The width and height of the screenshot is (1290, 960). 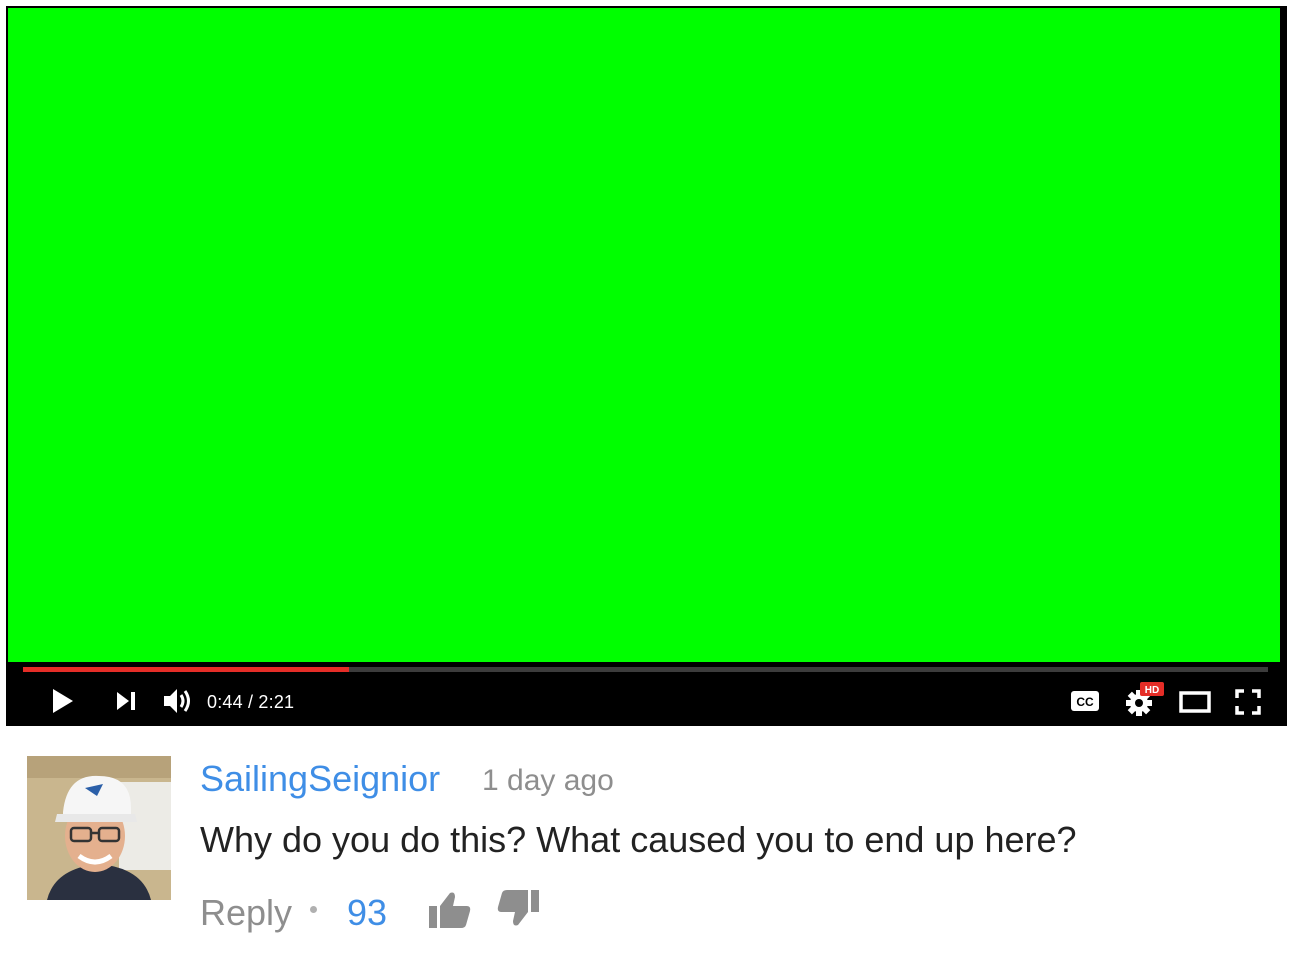 I want to click on user-avatar, so click(x=99, y=828).